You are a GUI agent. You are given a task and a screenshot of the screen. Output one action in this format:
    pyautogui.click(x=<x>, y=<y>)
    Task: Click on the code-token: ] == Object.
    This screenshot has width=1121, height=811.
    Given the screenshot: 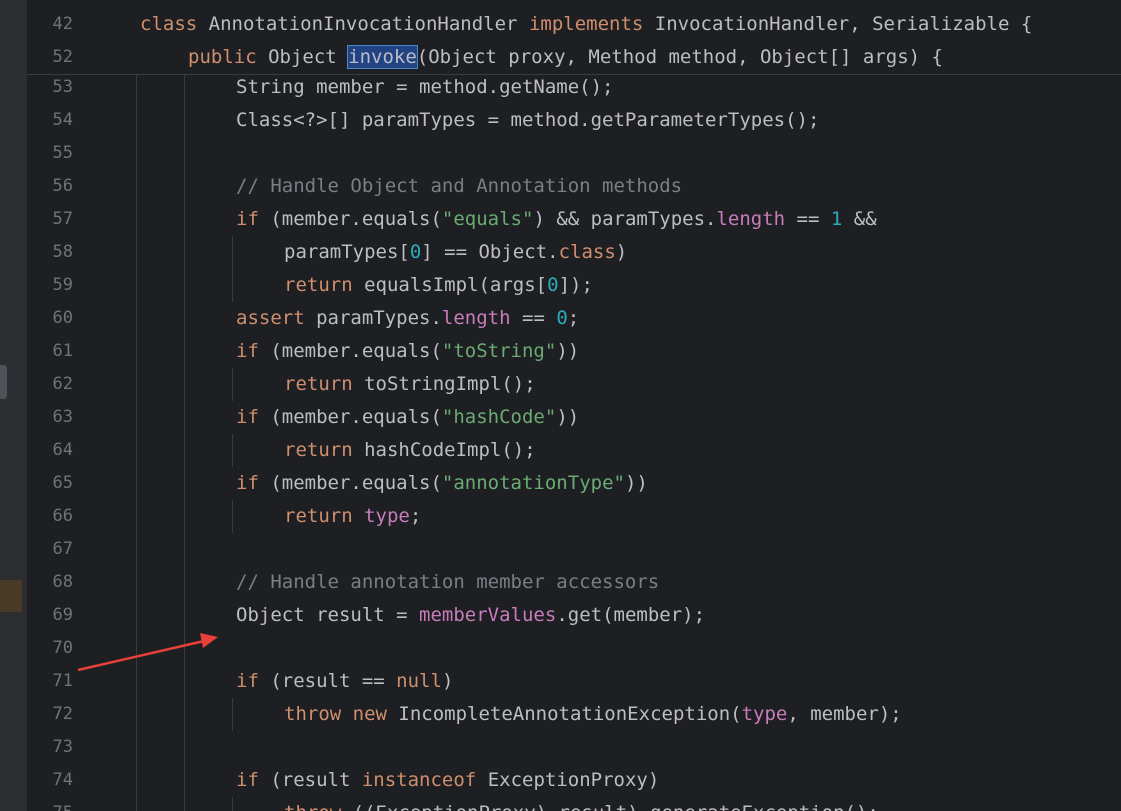 What is the action you would take?
    pyautogui.click(x=490, y=252)
    